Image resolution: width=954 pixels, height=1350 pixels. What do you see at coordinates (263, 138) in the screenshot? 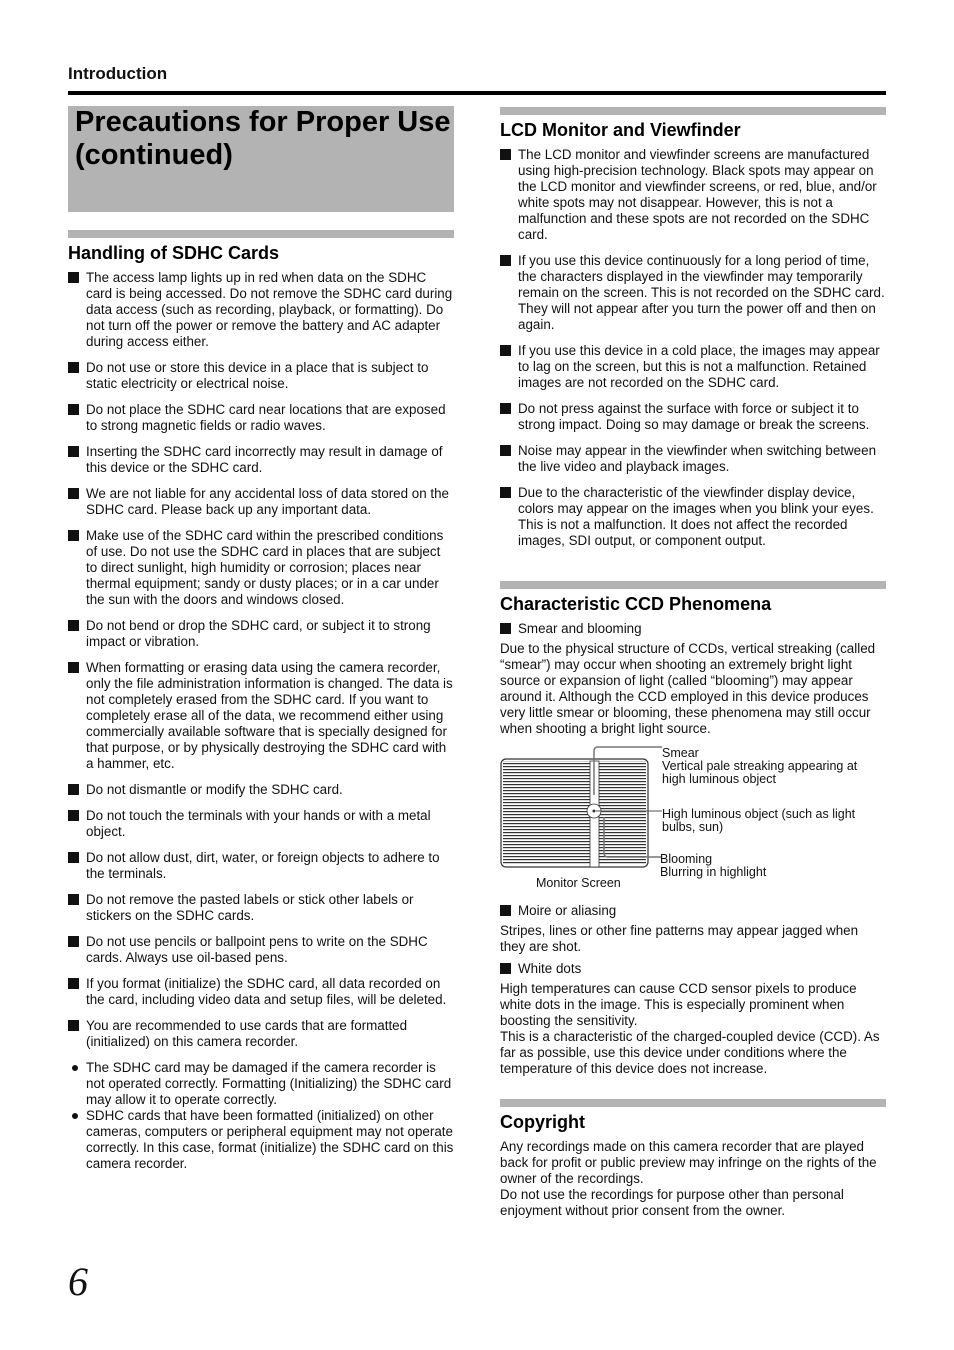
I see `page-title: Precautions for Proper Use (continued)` at bounding box center [263, 138].